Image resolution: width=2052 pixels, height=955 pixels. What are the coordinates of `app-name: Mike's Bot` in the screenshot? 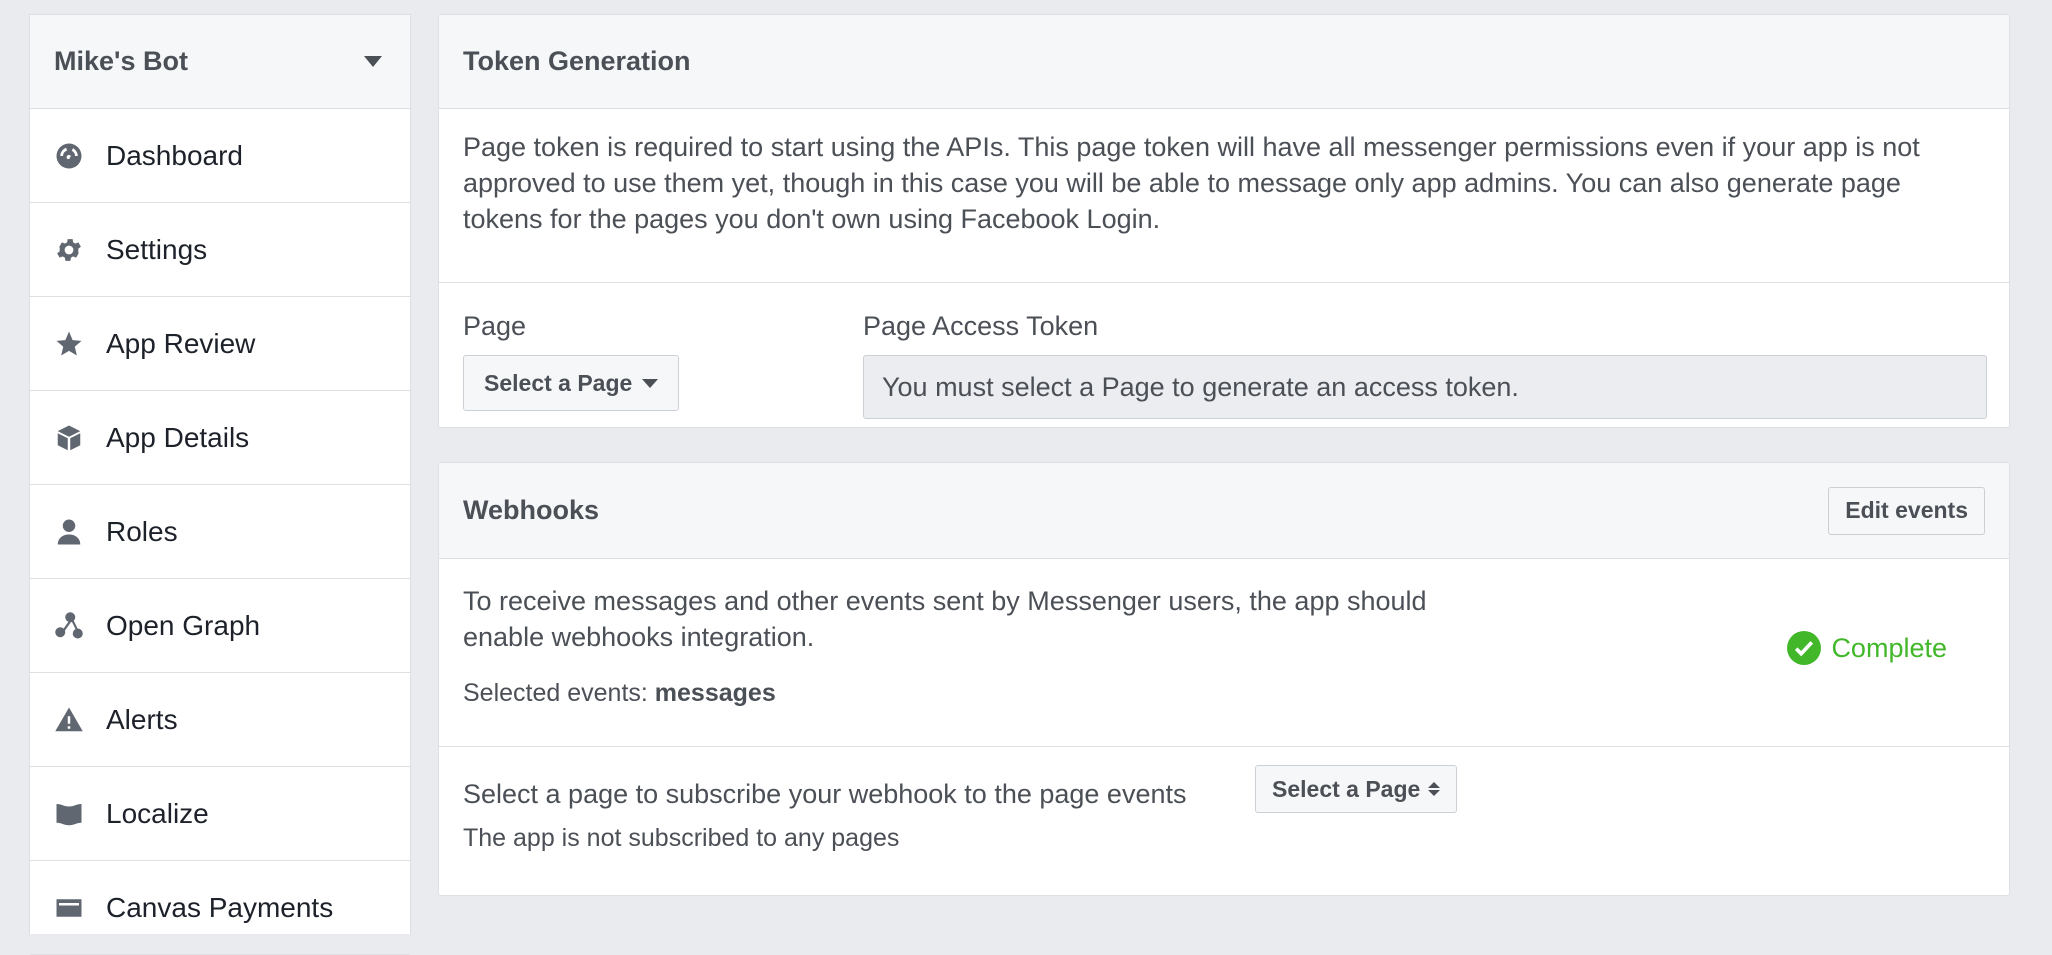 It's located at (121, 61).